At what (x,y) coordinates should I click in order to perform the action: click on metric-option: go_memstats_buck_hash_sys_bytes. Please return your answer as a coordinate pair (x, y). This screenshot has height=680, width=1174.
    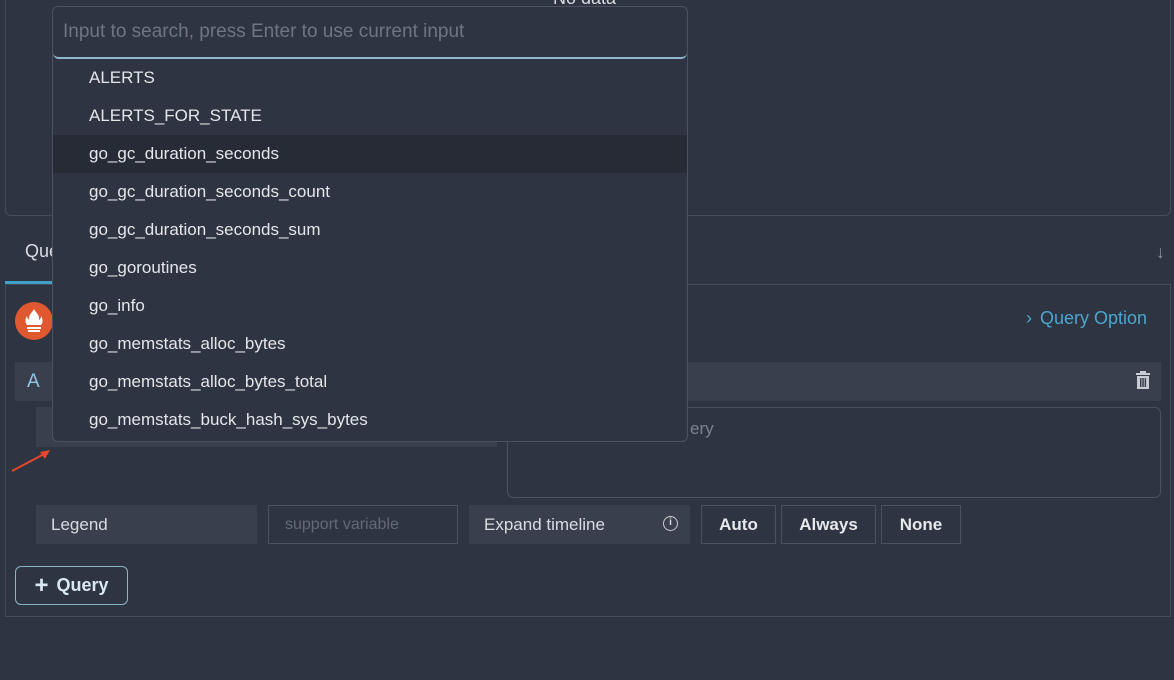
    Looking at the image, I should click on (370, 420).